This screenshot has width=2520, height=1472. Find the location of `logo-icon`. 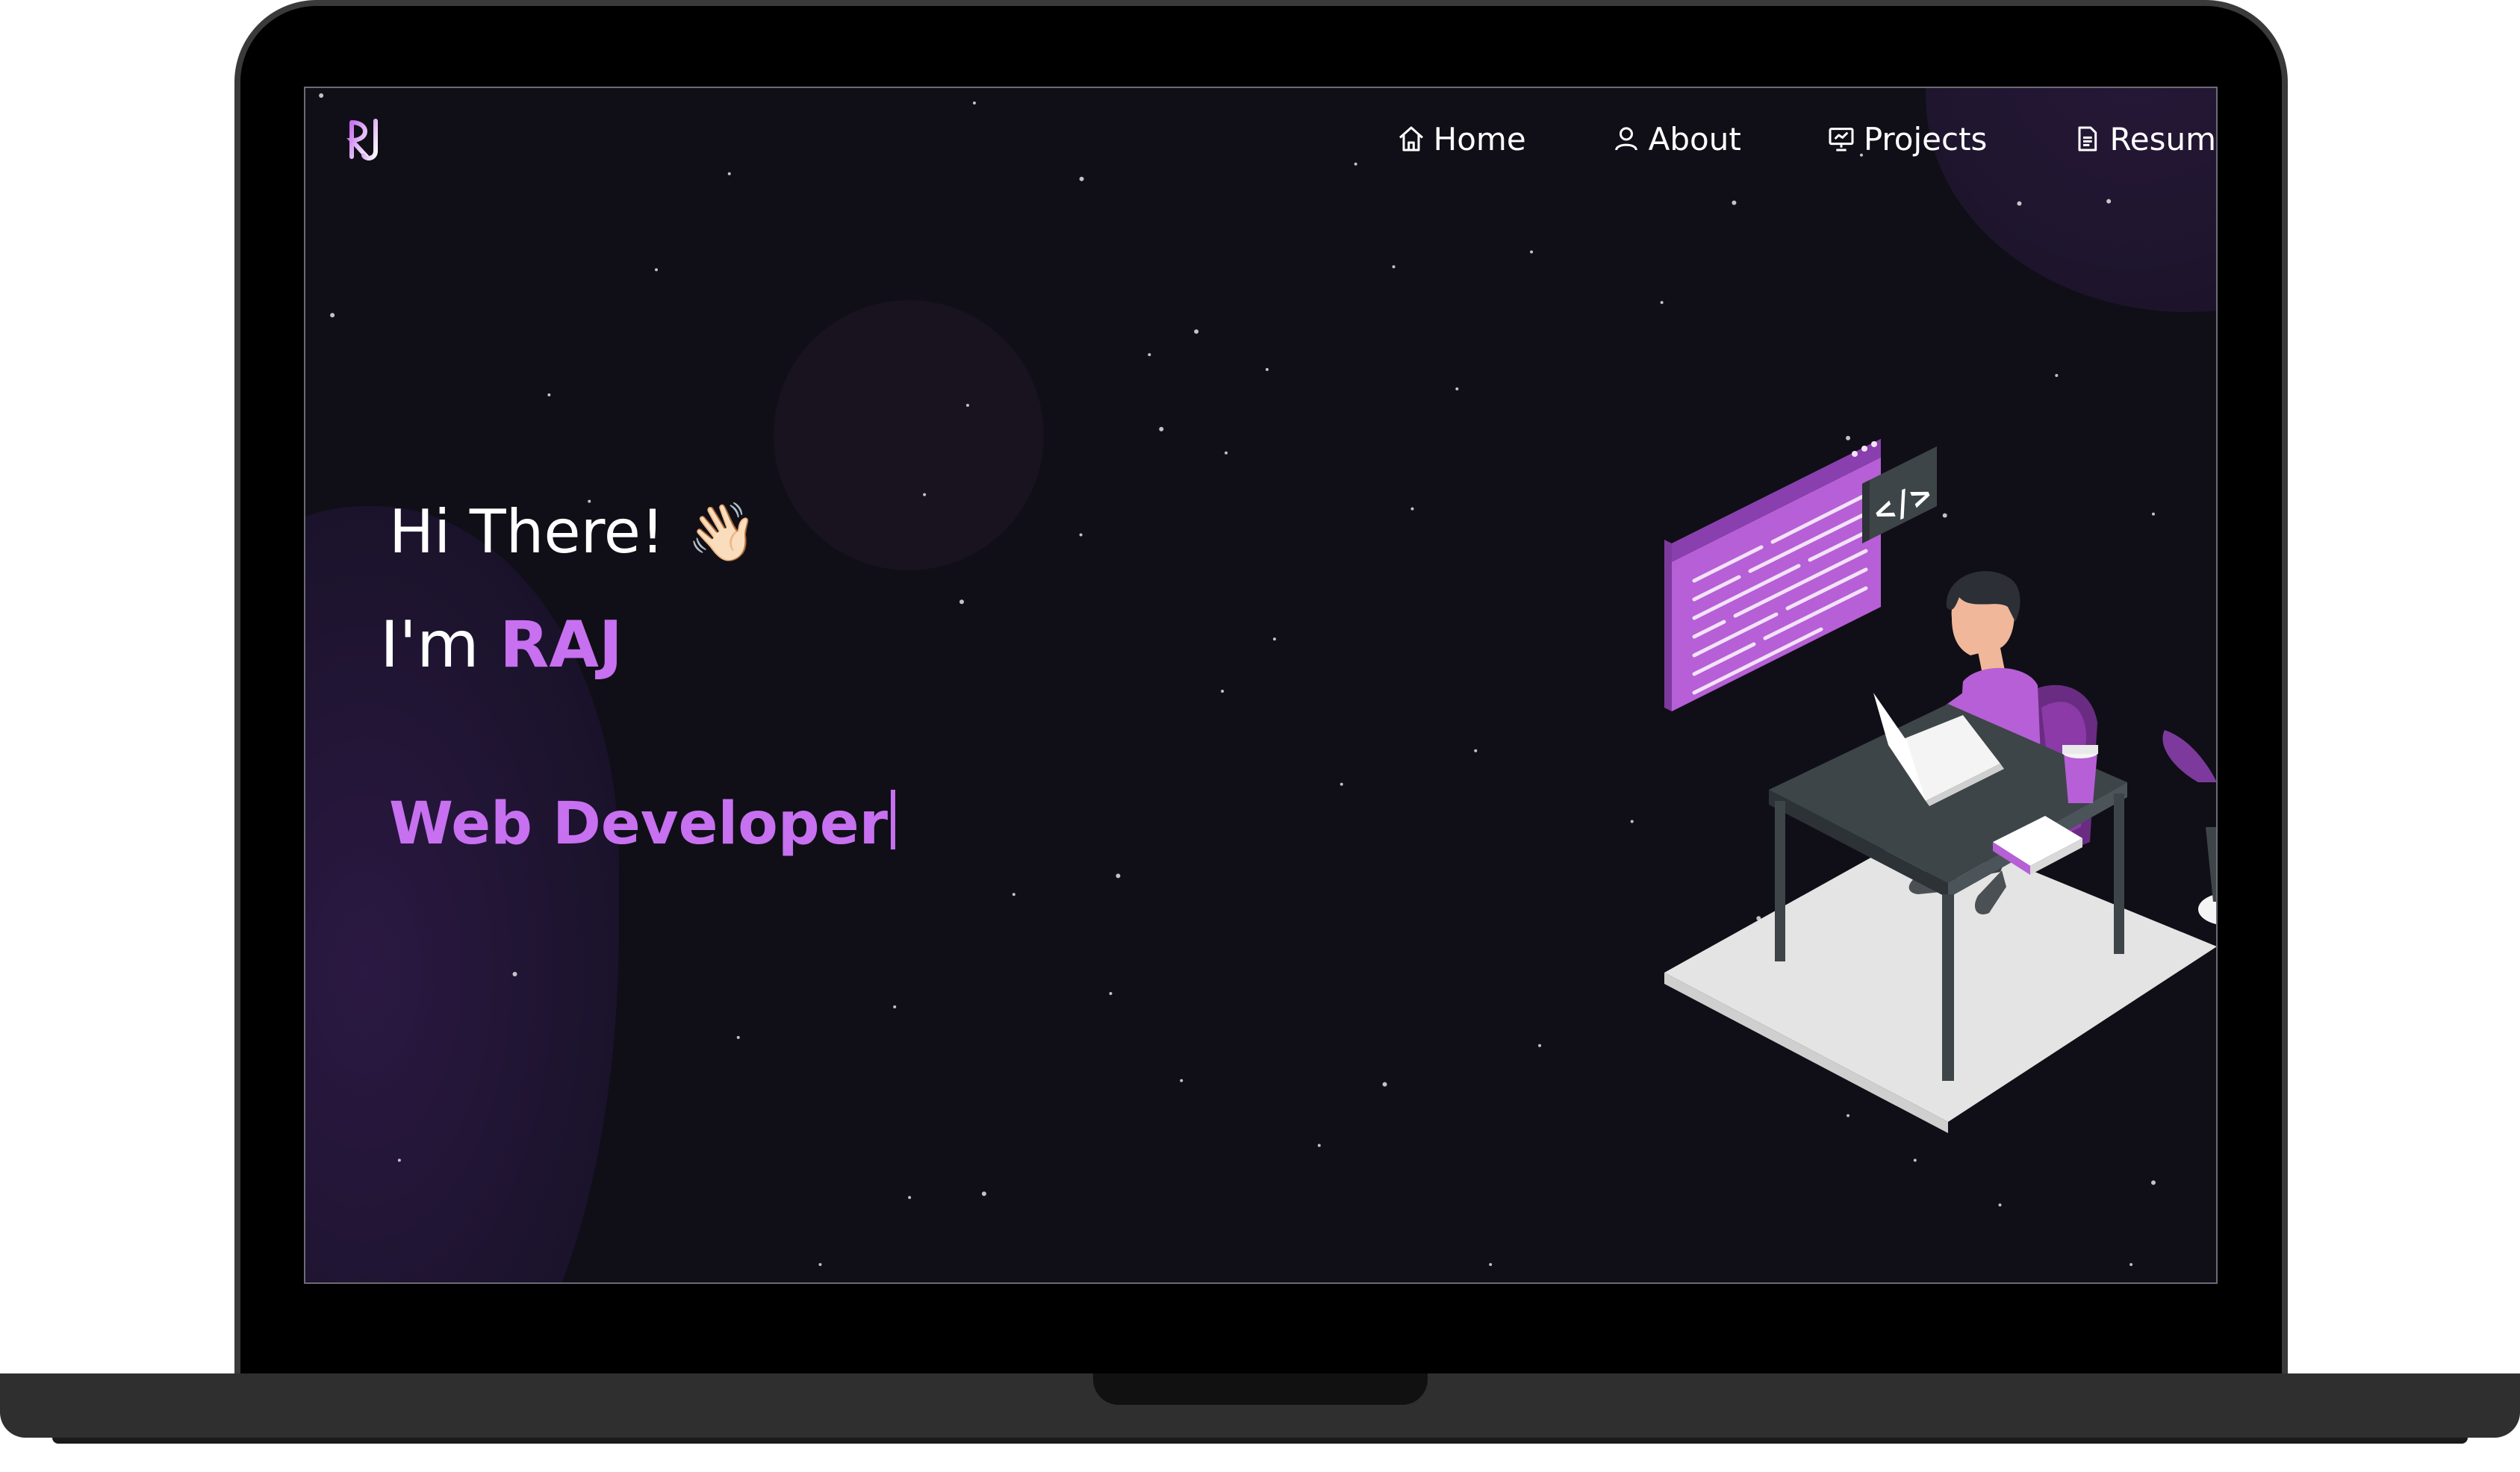

logo-icon is located at coordinates (369, 139).